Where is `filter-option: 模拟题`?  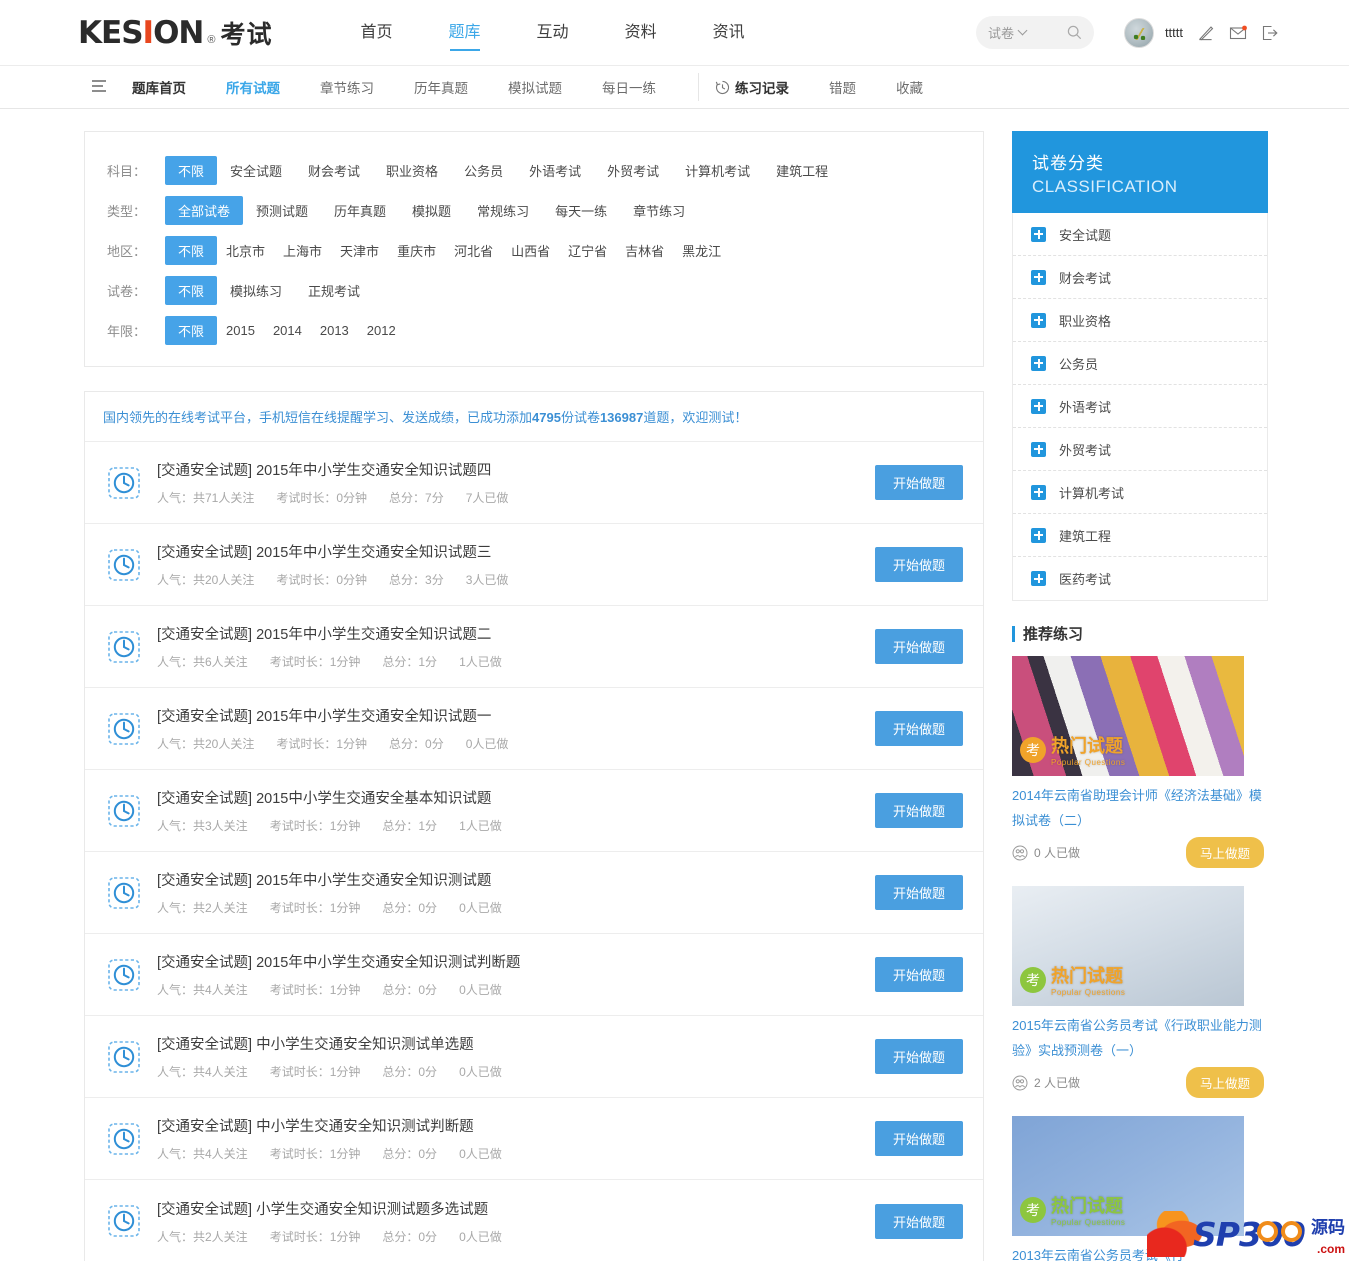
filter-option: 模拟题 is located at coordinates (431, 210).